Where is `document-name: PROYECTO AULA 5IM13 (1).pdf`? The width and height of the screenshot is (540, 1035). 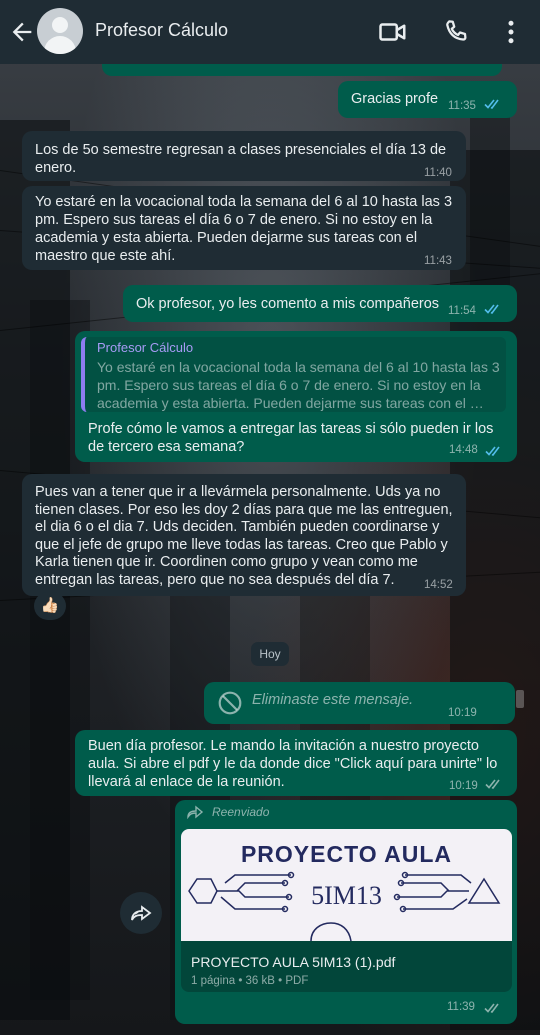 document-name: PROYECTO AULA 5IM13 (1).pdf is located at coordinates (293, 962).